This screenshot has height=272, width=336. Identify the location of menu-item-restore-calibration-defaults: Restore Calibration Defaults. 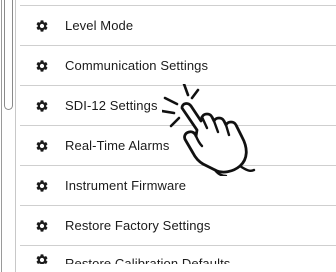
(178, 255).